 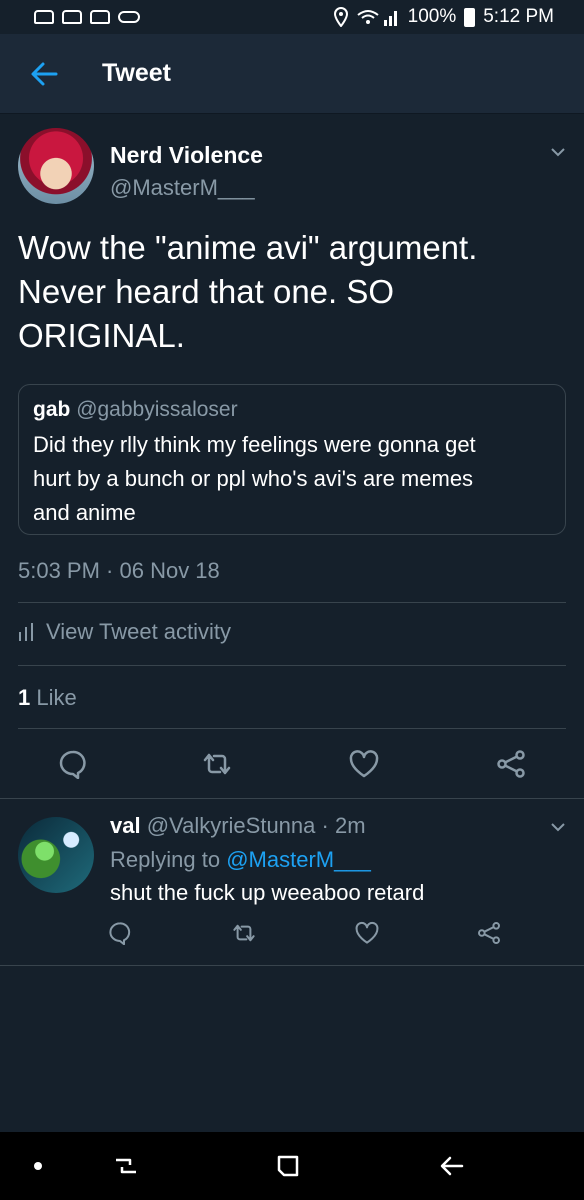 I want to click on view-tweet-activity: View Tweet activity, so click(x=124, y=632).